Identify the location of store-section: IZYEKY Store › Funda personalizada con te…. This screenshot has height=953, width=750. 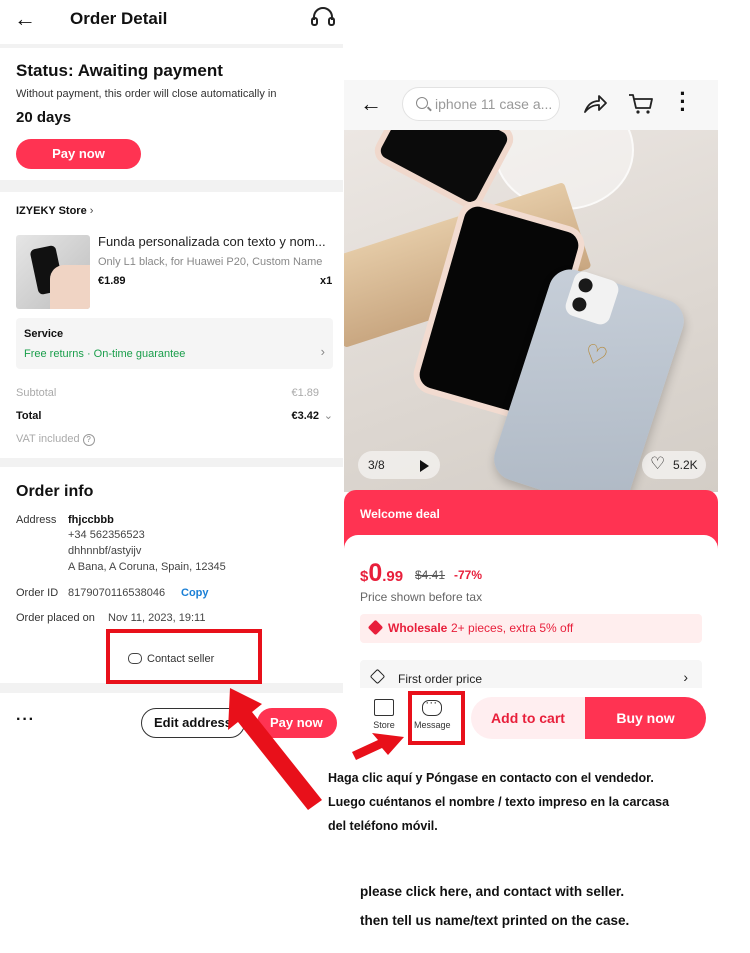
(171, 325).